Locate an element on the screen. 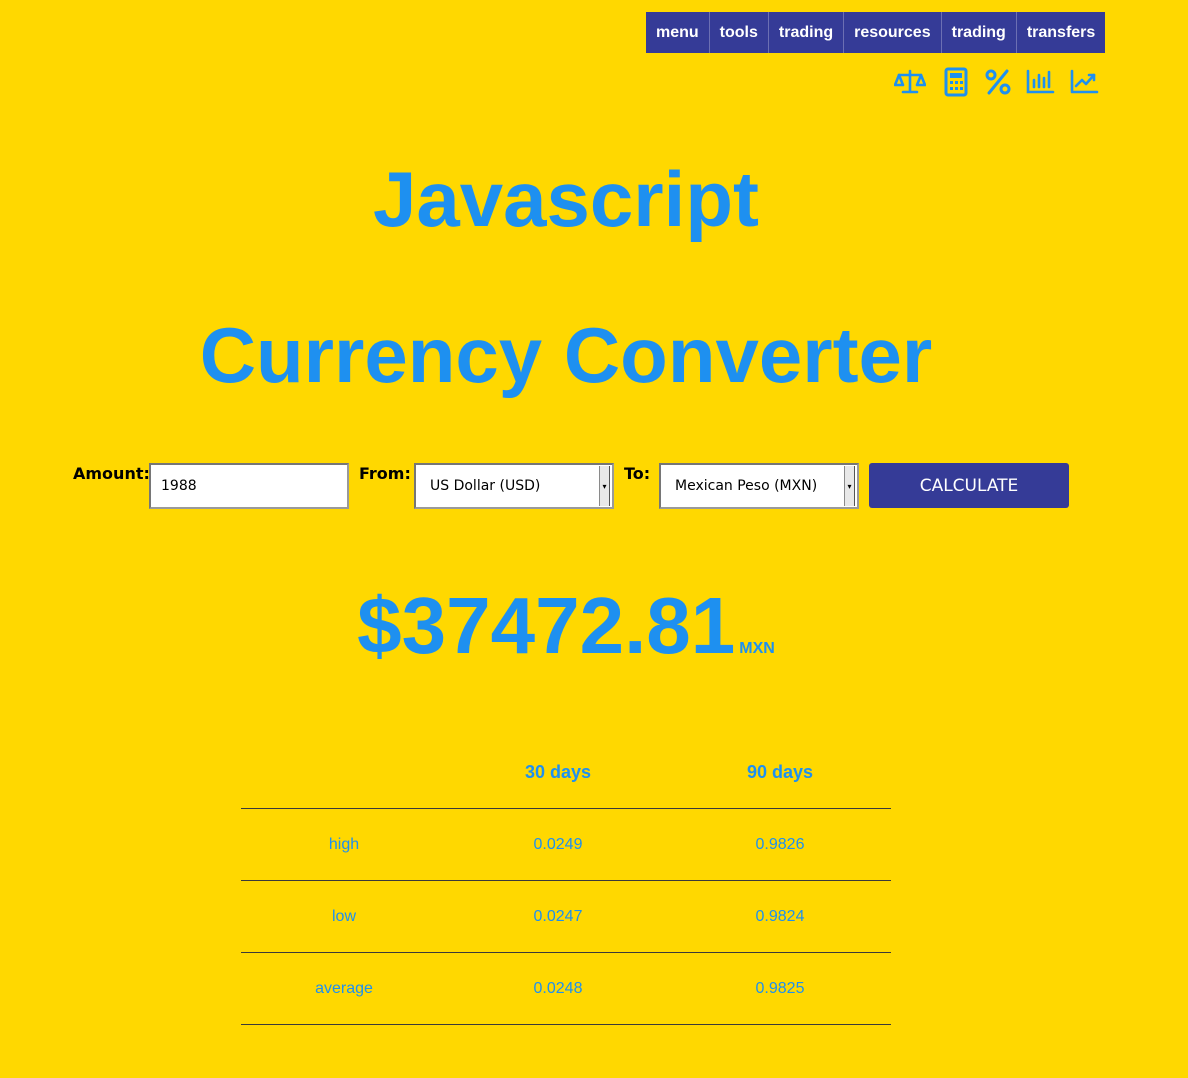  cell-30-days: 0.0249 is located at coordinates (558, 844).